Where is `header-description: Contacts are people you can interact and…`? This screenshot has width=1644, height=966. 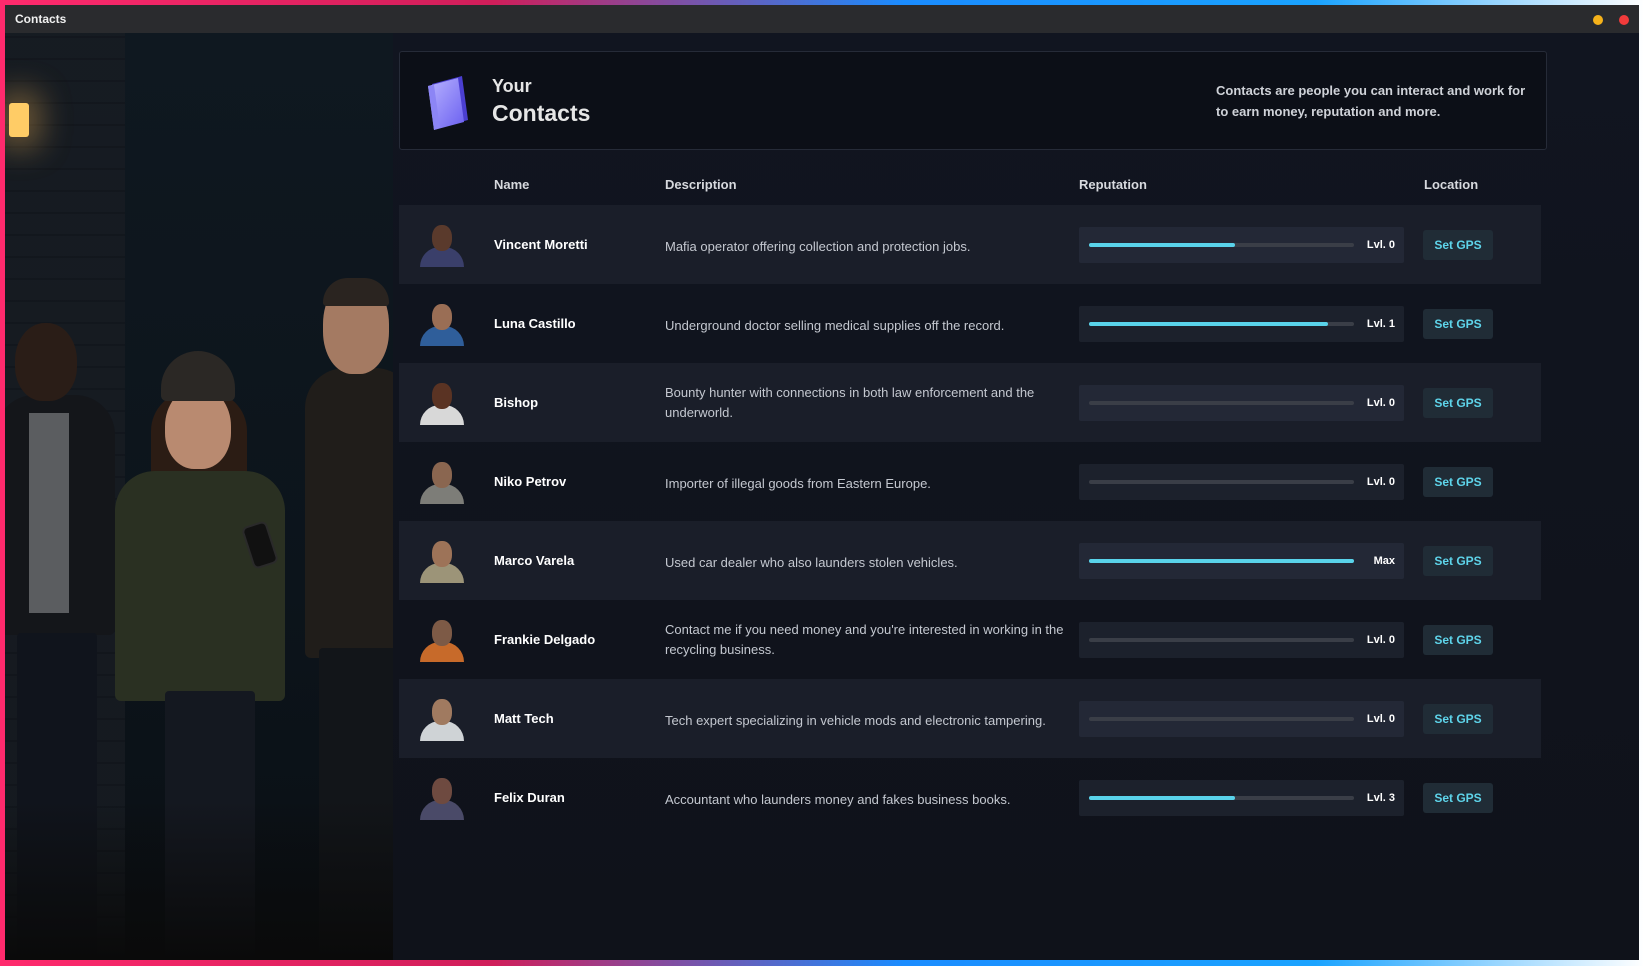 header-description: Contacts are people you can interact and… is located at coordinates (1371, 101).